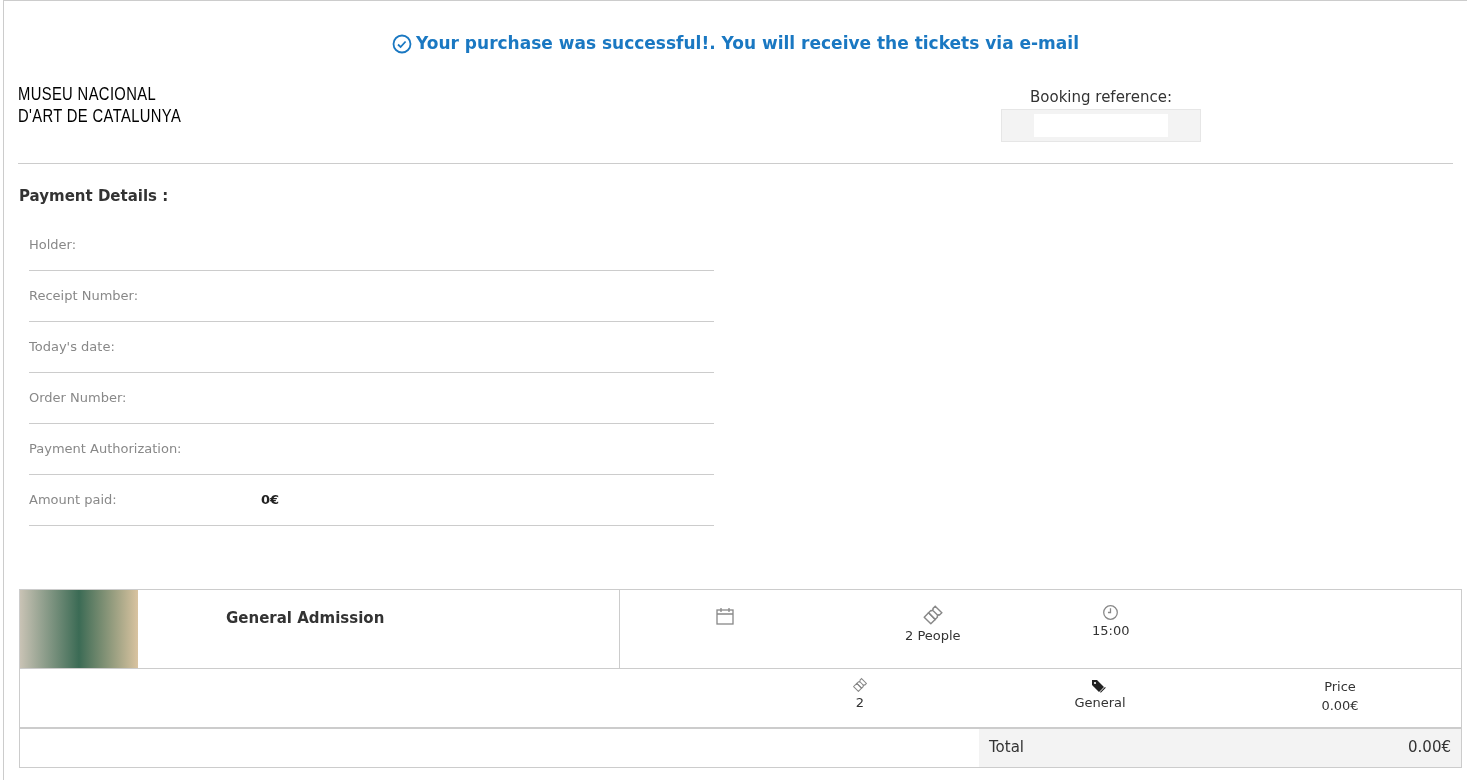 The image size is (1468, 780). I want to click on tags-icon, so click(1100, 685).